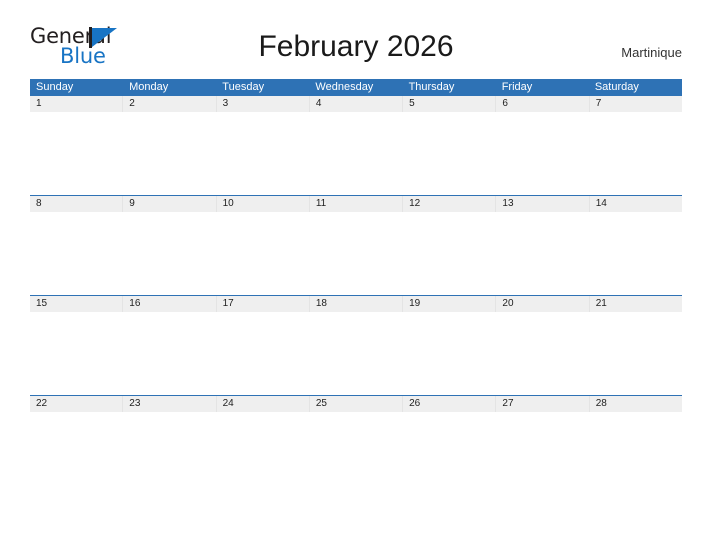  Describe the element at coordinates (55, 87) in the screenshot. I see `weekday-header-sunday: Sunday` at that location.